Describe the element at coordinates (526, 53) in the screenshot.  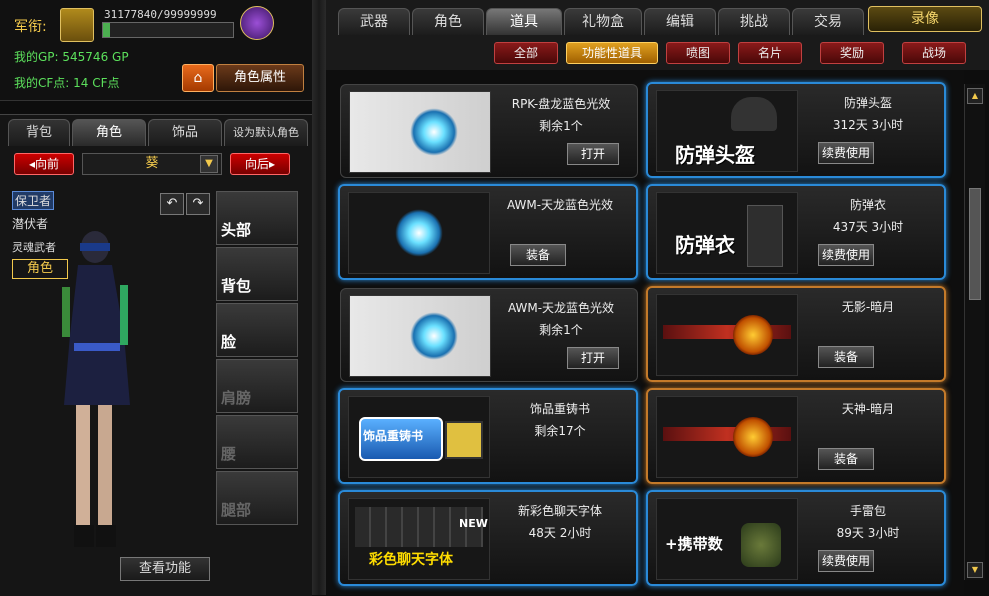
I see `subtab-all: 全部` at that location.